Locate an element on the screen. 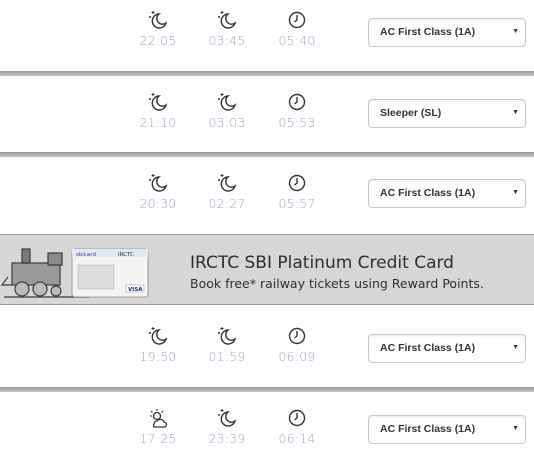  arrival-time: 03:45 is located at coordinates (227, 40).